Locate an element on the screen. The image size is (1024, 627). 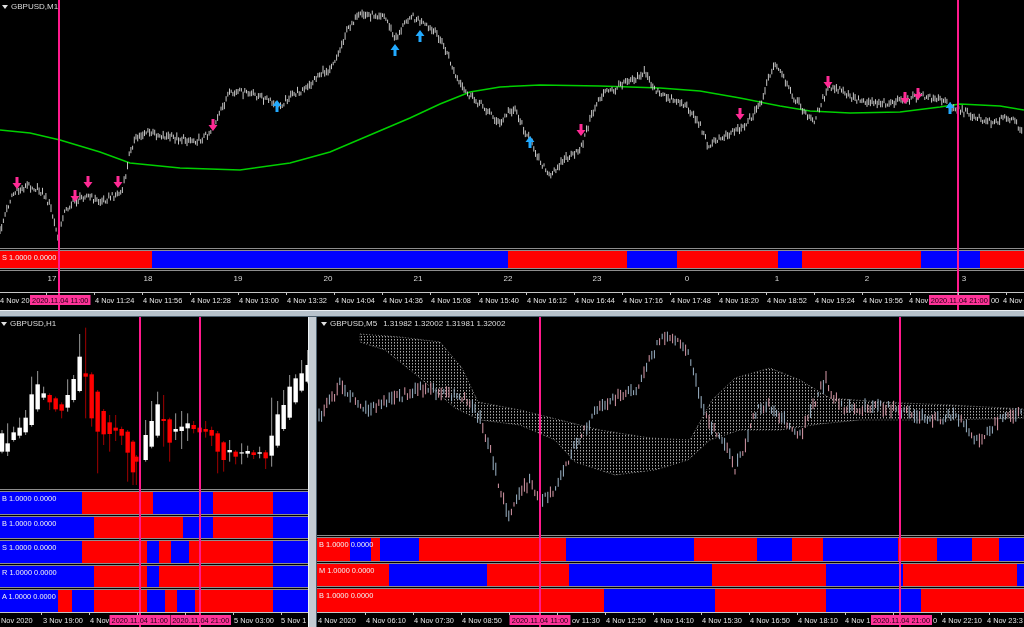
hour-label: 3 is located at coordinates (964, 278).